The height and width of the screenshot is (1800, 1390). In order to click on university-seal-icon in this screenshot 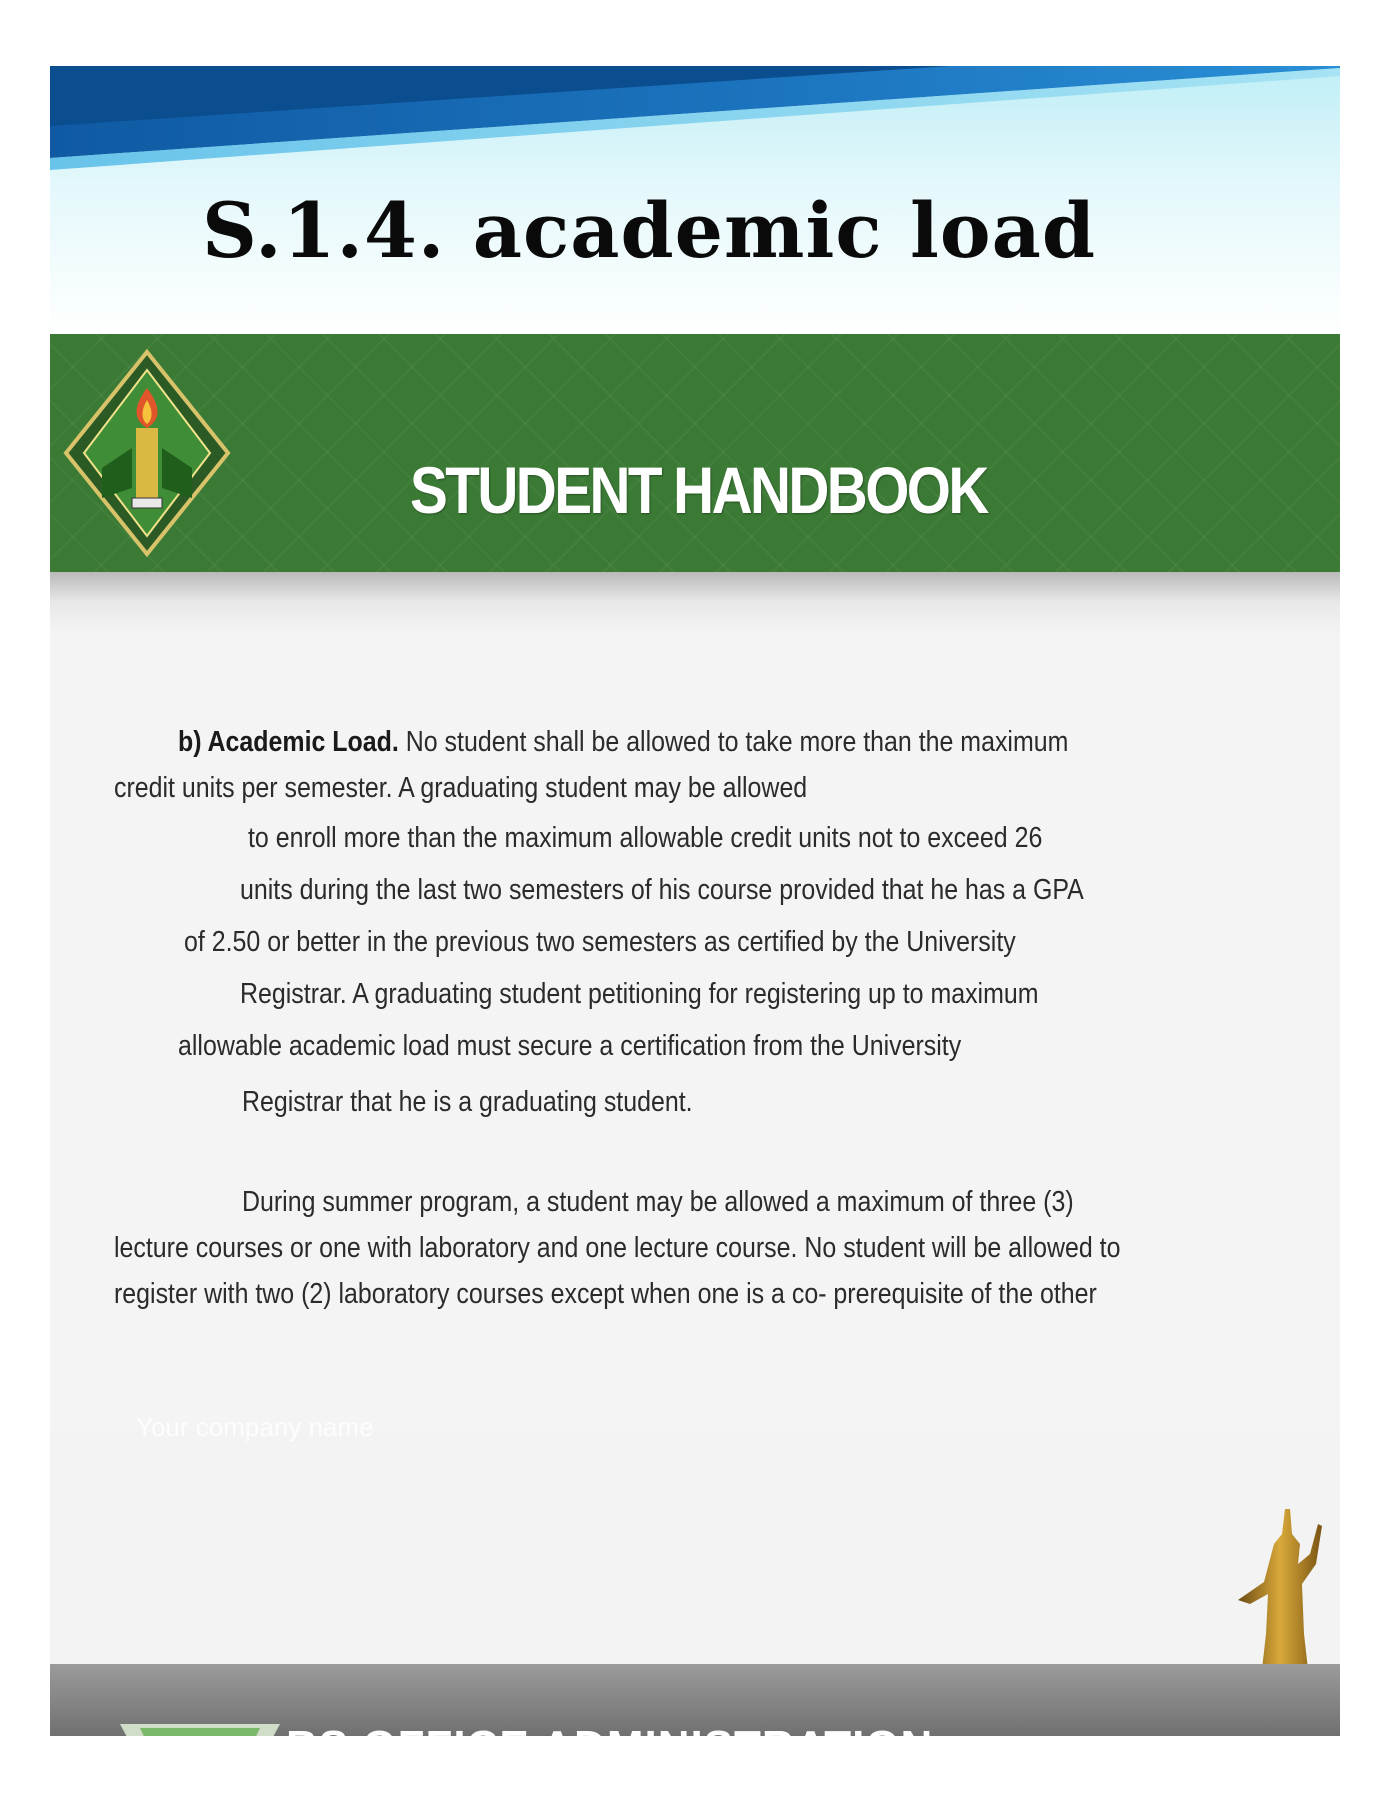, I will do `click(147, 453)`.